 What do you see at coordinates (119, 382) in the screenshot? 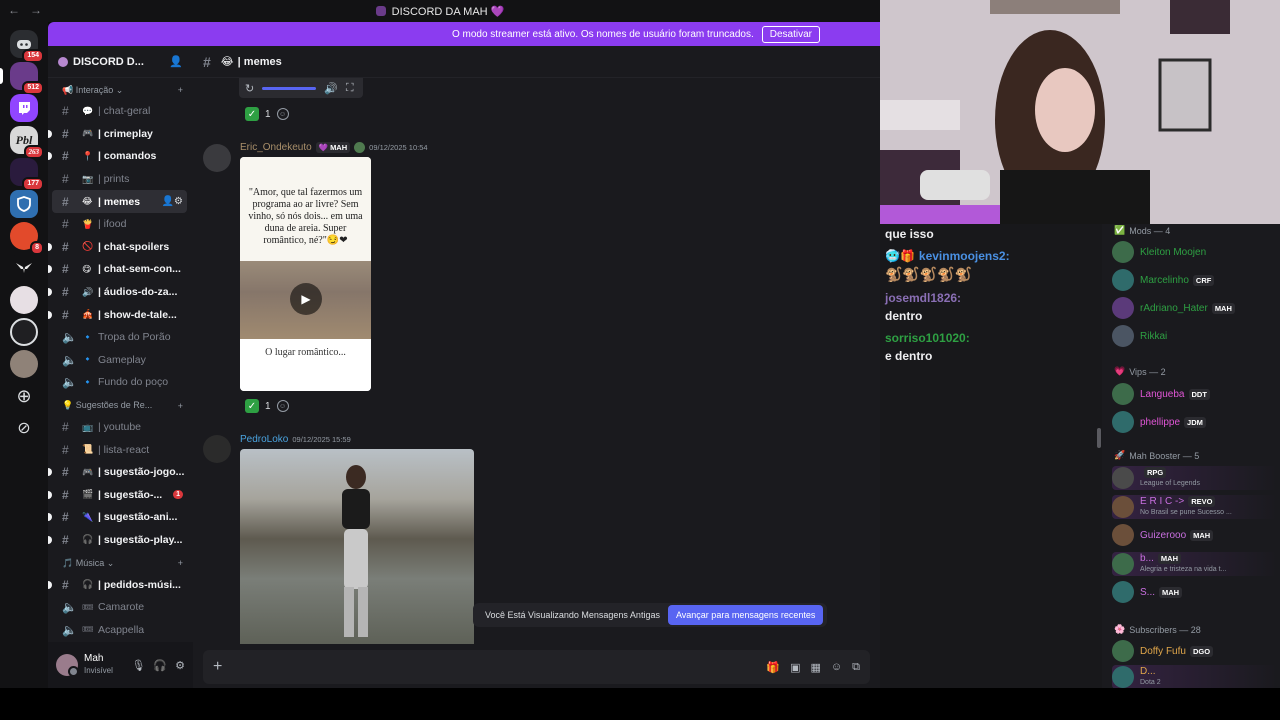
I see `voice-channel: 🔈 🔹 Fundo do poço` at bounding box center [119, 382].